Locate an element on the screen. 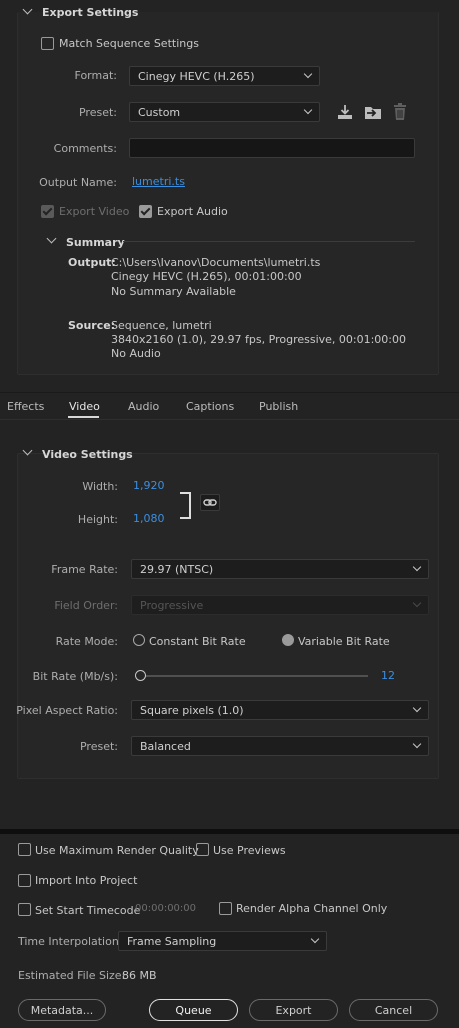 The image size is (459, 1028). time-interpolation-value: Frame Sampling is located at coordinates (172, 941).